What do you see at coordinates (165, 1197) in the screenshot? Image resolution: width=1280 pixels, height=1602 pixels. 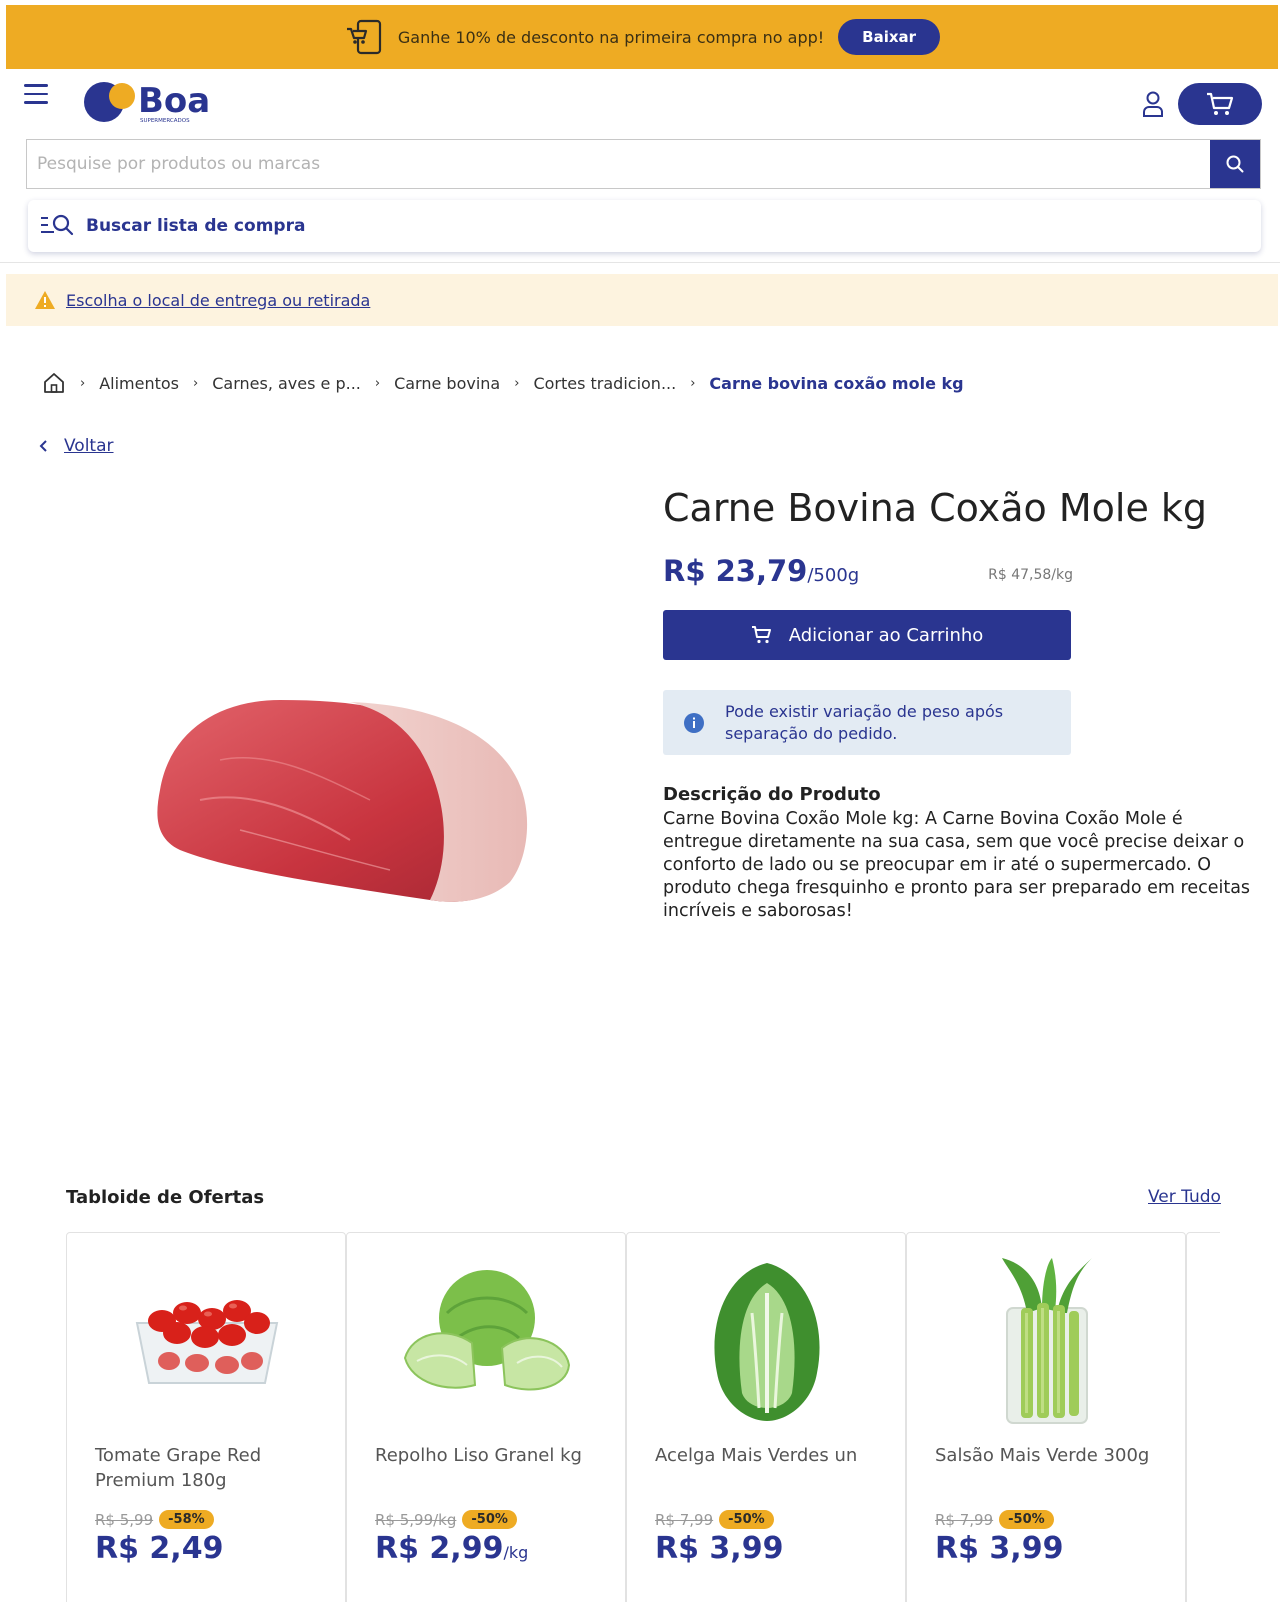 I see `offers-title: Tabloide de Ofertas` at bounding box center [165, 1197].